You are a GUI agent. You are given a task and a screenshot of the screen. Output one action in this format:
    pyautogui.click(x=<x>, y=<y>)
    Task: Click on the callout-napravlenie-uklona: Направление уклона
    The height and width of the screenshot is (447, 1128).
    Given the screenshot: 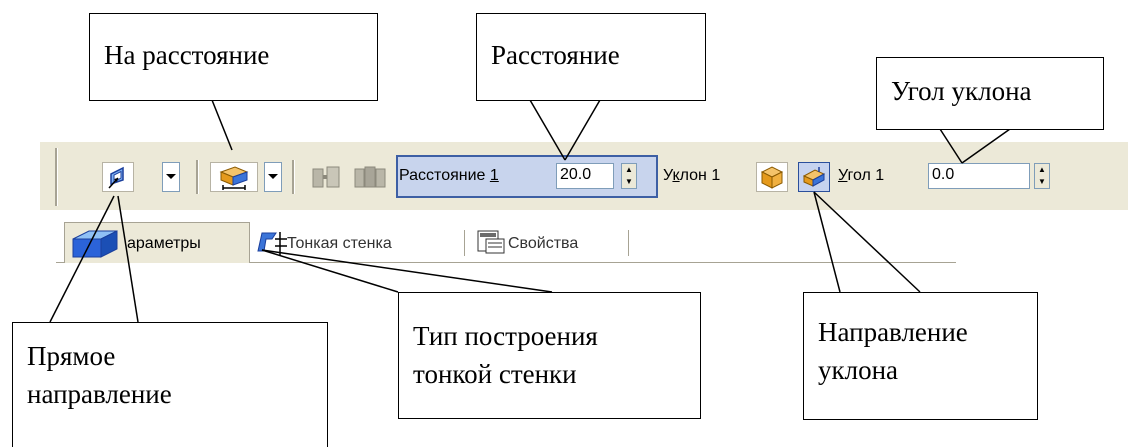 What is the action you would take?
    pyautogui.click(x=920, y=356)
    